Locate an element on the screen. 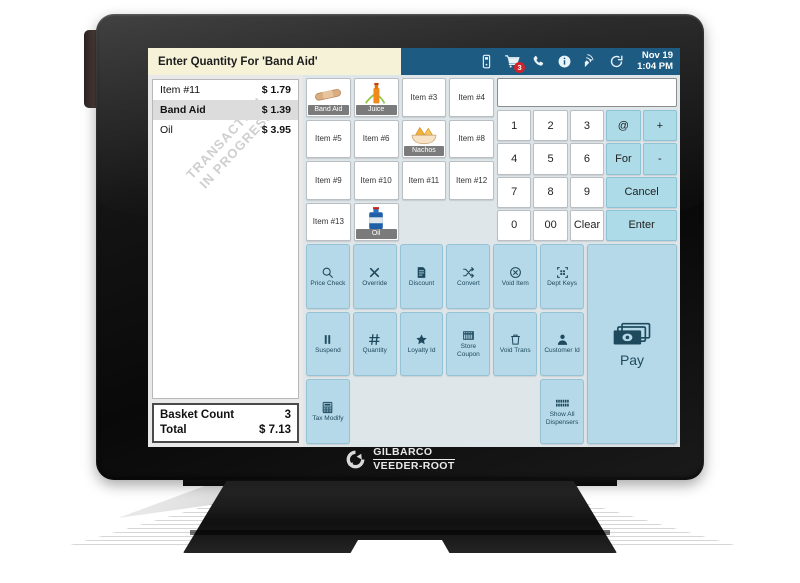 The width and height of the screenshot is (800, 583). item-key-8: Item #8 is located at coordinates (471, 138).